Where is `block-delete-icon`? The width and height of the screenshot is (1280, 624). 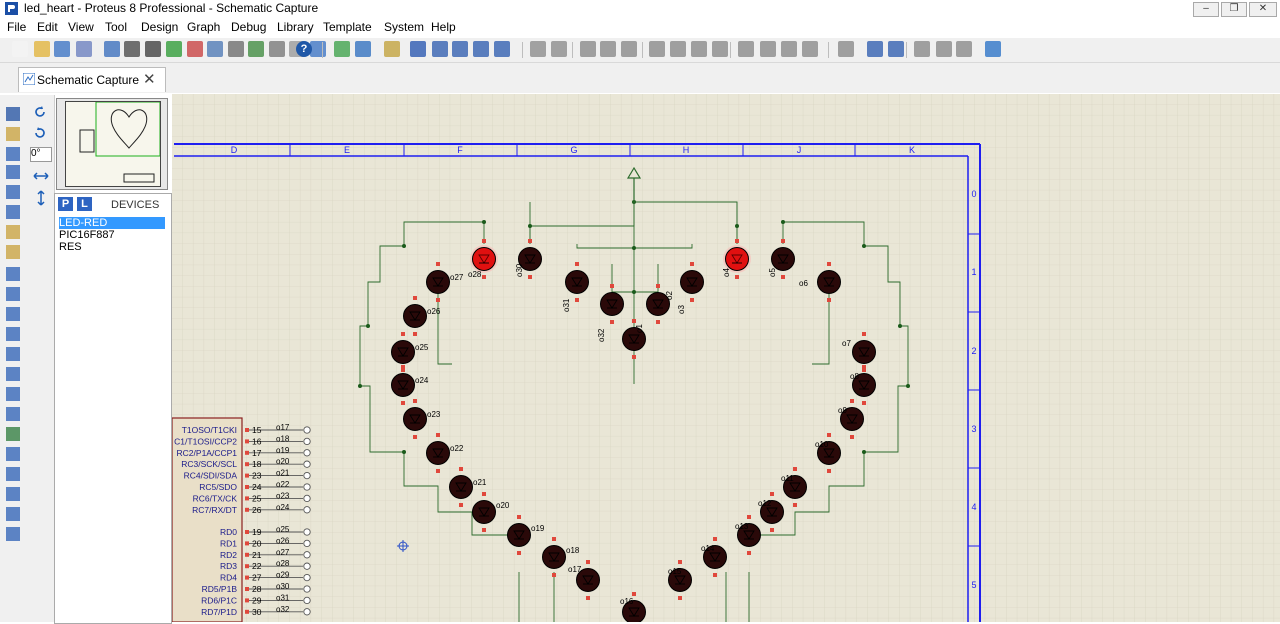 block-delete-icon is located at coordinates (720, 49).